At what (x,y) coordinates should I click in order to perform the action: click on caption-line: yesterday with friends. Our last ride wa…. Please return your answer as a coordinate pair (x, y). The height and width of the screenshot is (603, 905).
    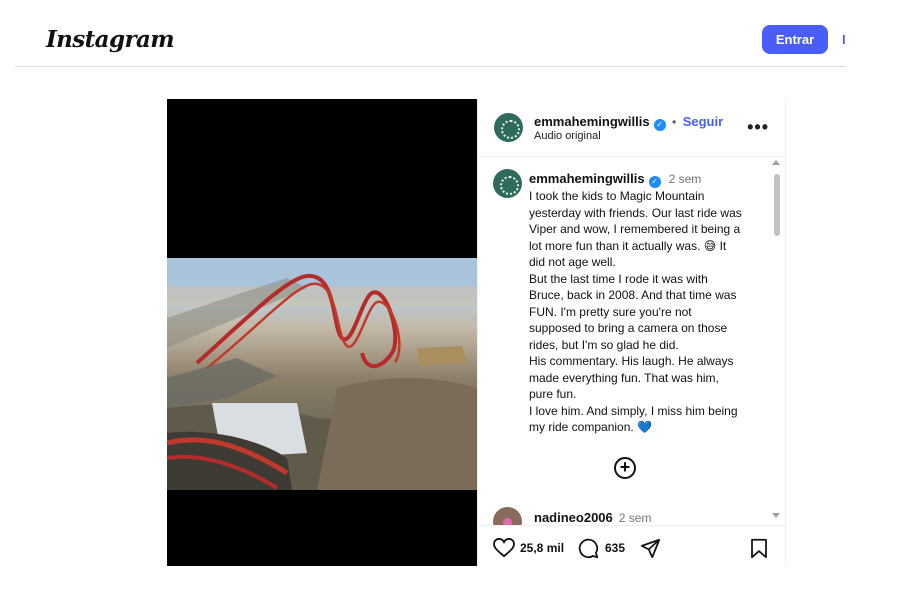
    Looking at the image, I should click on (635, 212).